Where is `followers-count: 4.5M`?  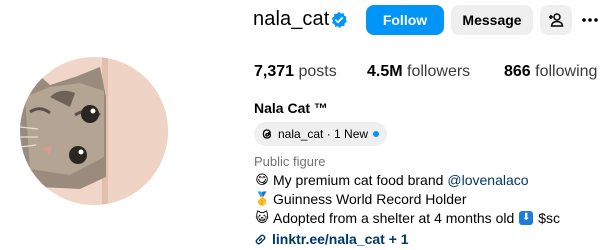
followers-count: 4.5M is located at coordinates (385, 71).